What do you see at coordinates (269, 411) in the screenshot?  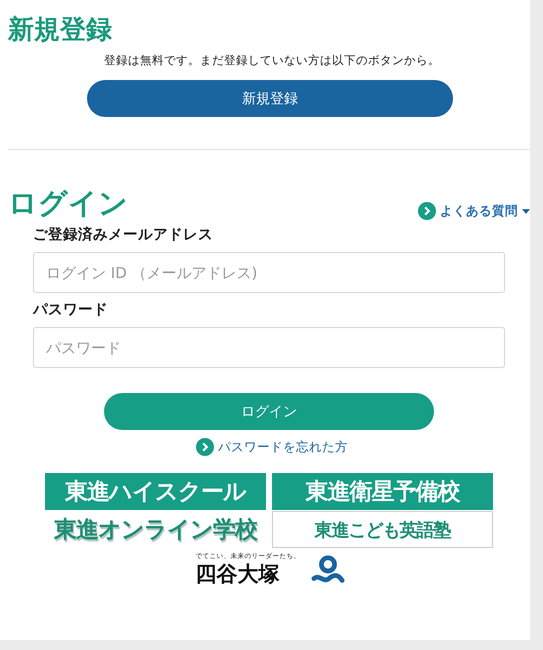 I see `login-button: ログイン` at bounding box center [269, 411].